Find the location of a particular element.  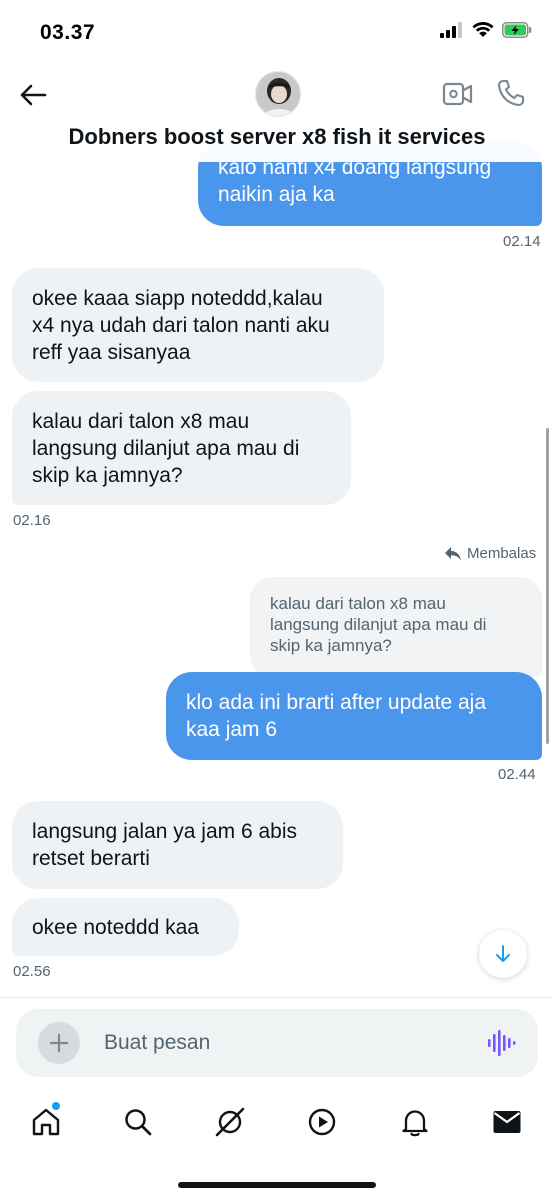

home-icon is located at coordinates (46, 1122).